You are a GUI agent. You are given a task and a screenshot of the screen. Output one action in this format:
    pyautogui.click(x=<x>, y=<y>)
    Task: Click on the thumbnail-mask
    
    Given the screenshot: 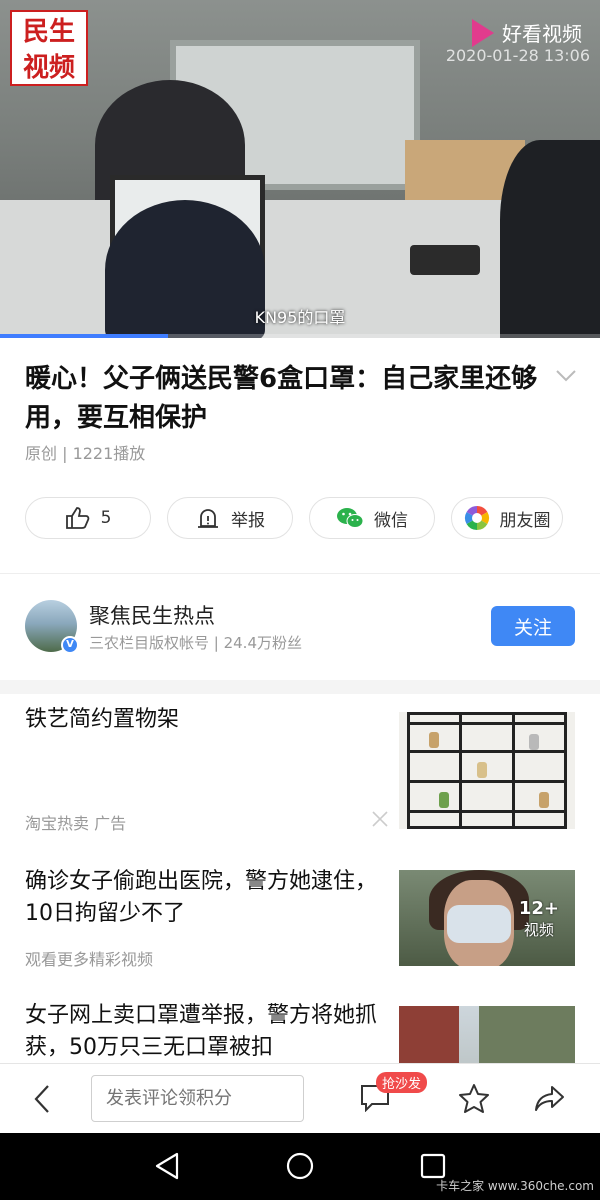 What is the action you would take?
    pyautogui.click(x=479, y=924)
    